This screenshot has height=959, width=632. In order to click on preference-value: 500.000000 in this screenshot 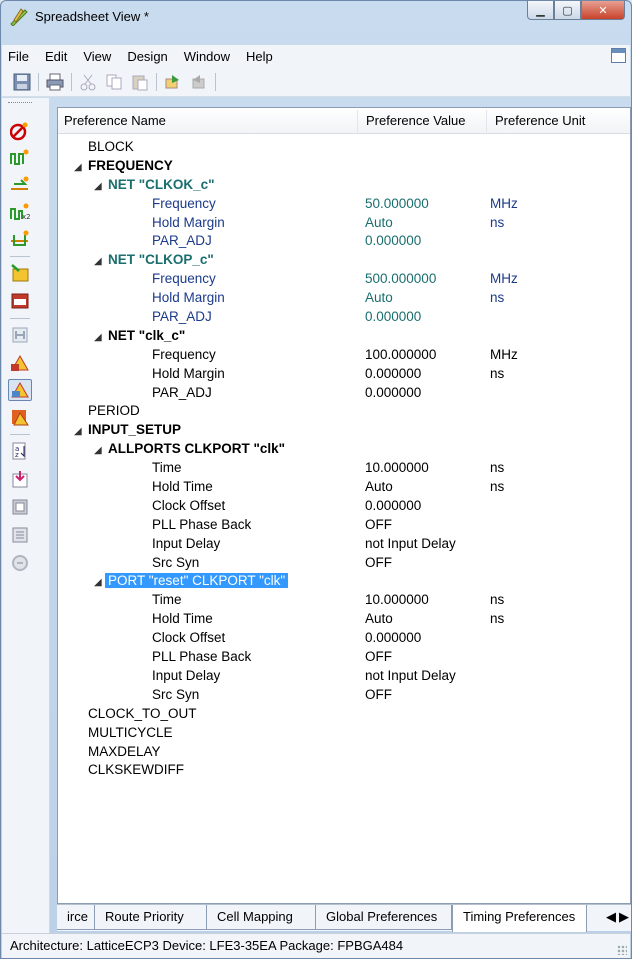, I will do `click(400, 279)`.